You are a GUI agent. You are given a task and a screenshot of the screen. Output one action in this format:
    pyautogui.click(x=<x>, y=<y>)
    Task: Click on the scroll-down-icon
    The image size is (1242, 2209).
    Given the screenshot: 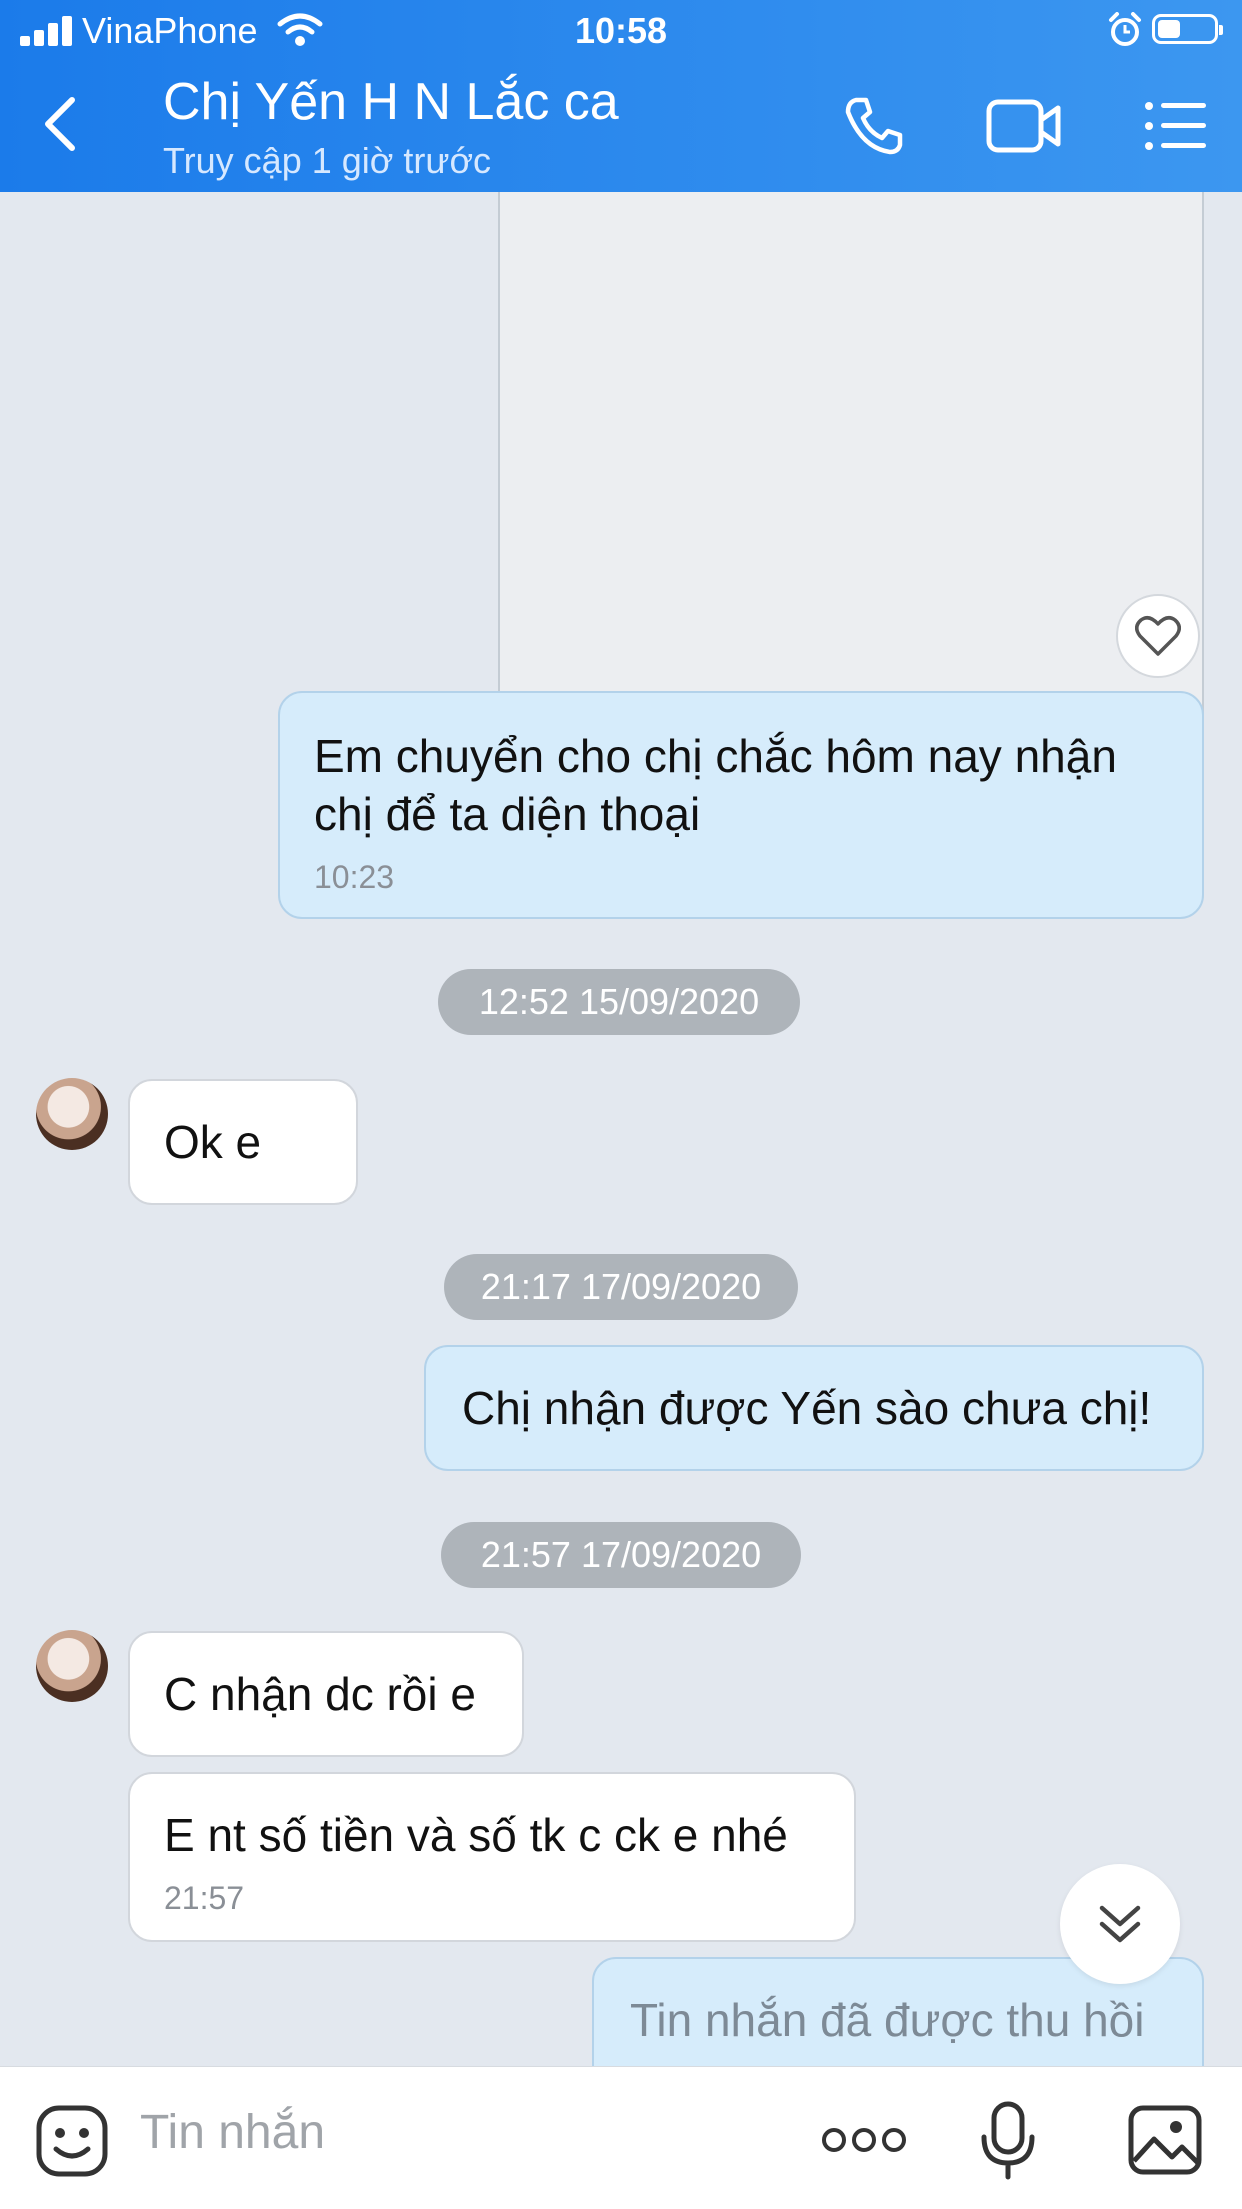 What is the action you would take?
    pyautogui.click(x=1120, y=1924)
    